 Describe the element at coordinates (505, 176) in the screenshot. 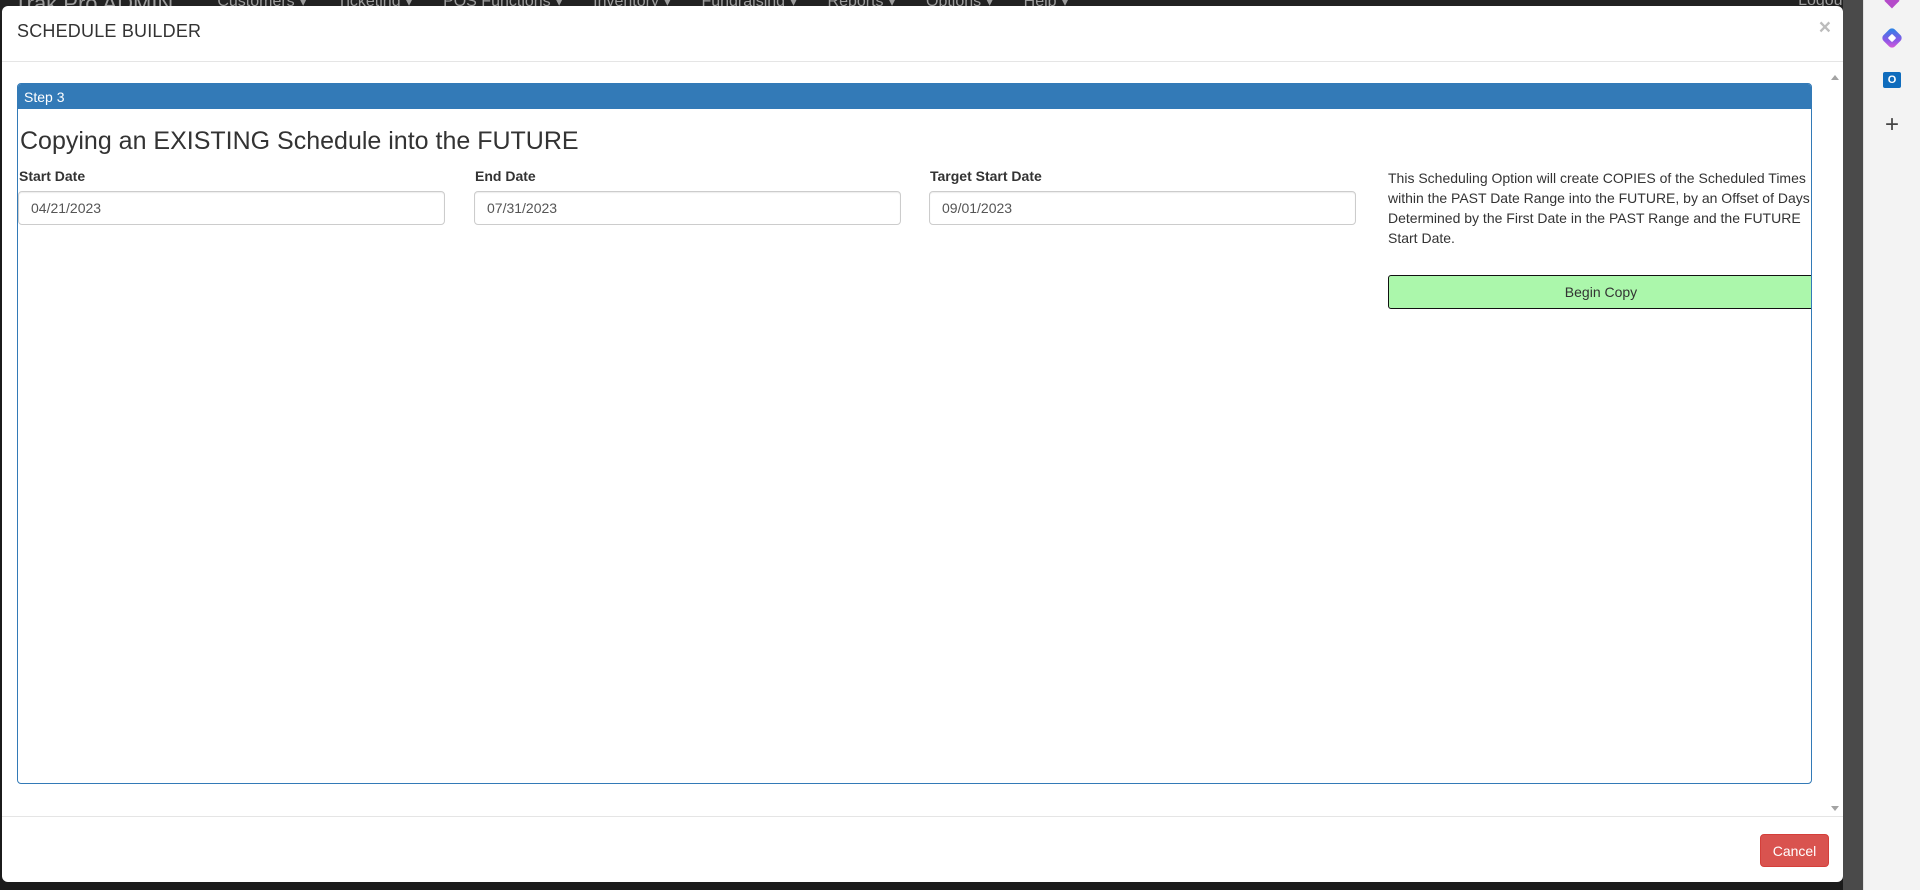

I see `end-date-label: End Date` at that location.